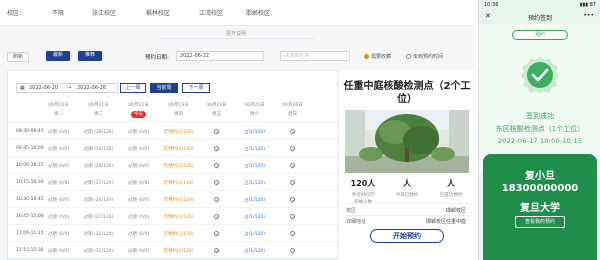  What do you see at coordinates (351, 211) in the screenshot?
I see `campus-key: 校区` at bounding box center [351, 211].